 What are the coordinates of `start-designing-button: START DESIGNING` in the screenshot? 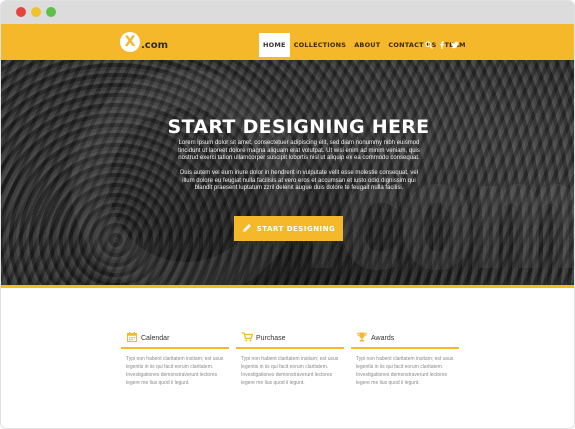 It's located at (288, 228).